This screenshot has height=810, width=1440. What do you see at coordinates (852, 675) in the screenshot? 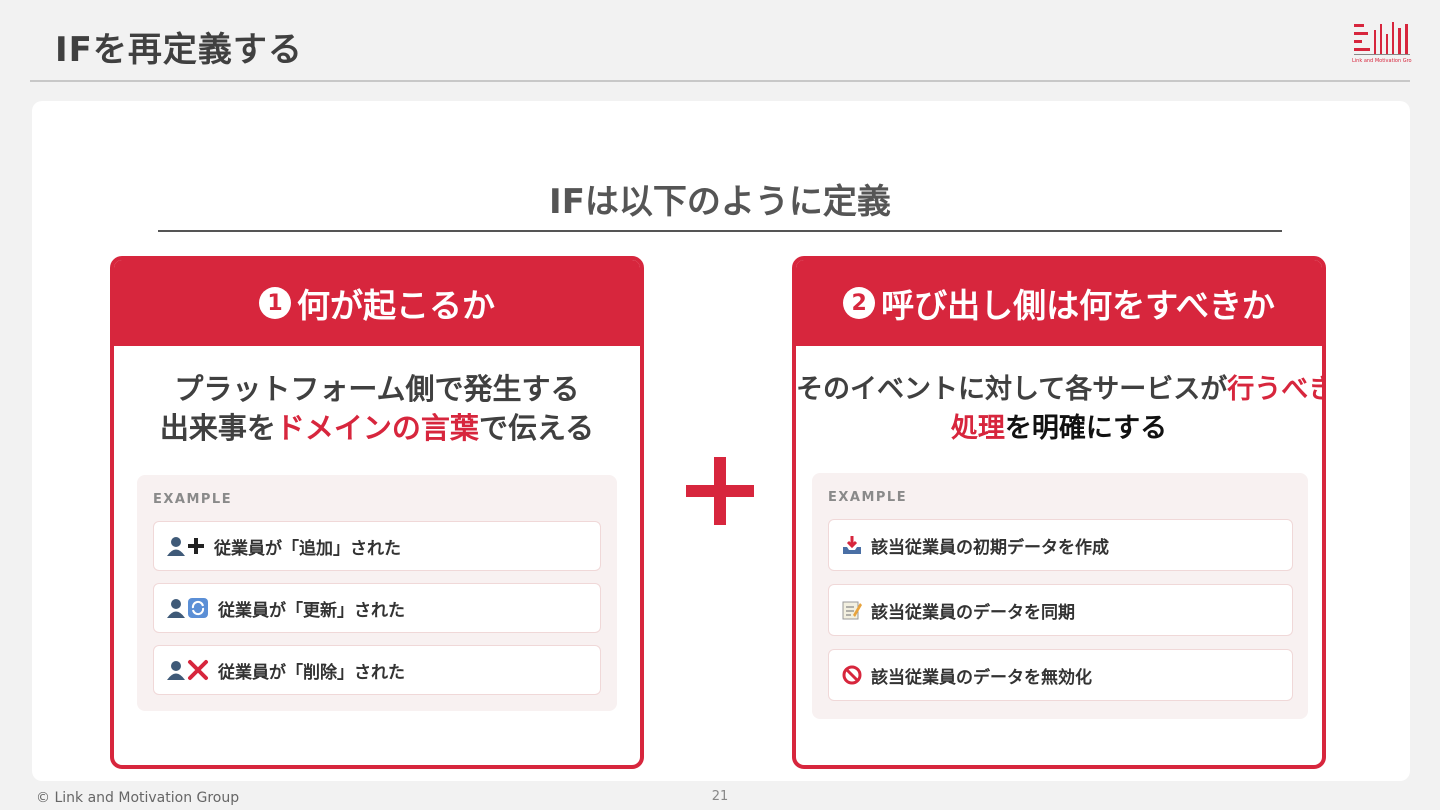
I see `prohibited-icon` at bounding box center [852, 675].